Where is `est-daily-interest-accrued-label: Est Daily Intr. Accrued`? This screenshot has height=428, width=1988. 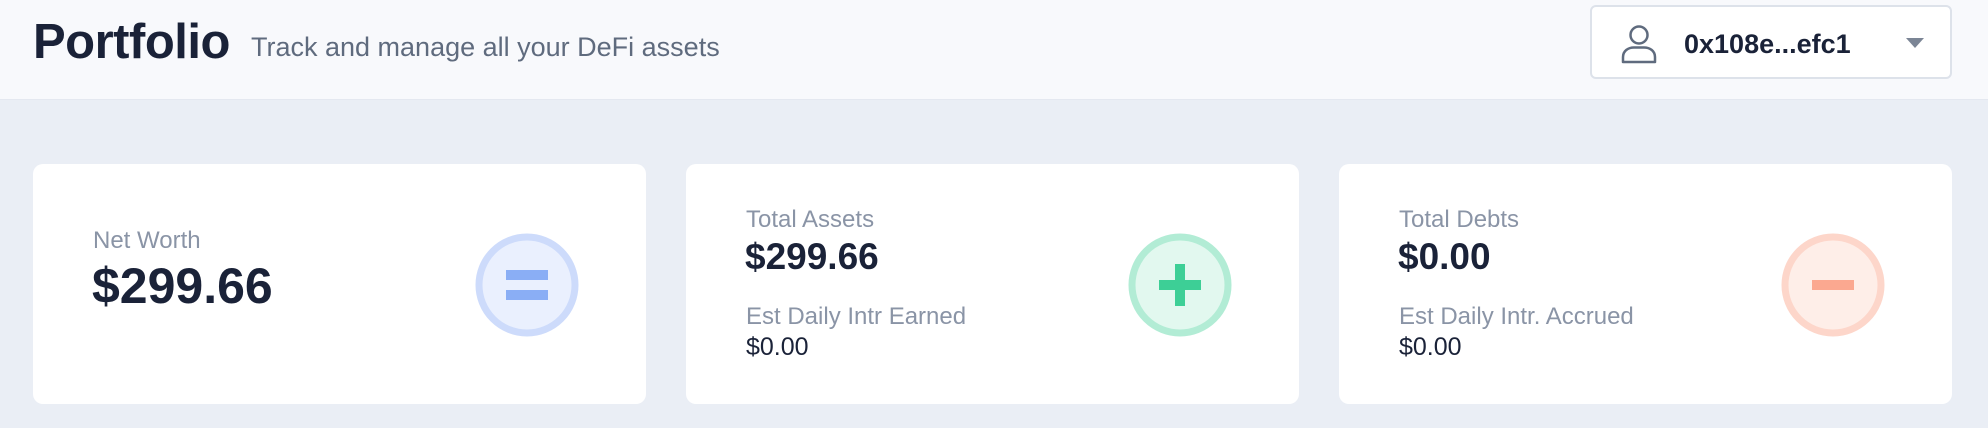 est-daily-interest-accrued-label: Est Daily Intr. Accrued is located at coordinates (1516, 316).